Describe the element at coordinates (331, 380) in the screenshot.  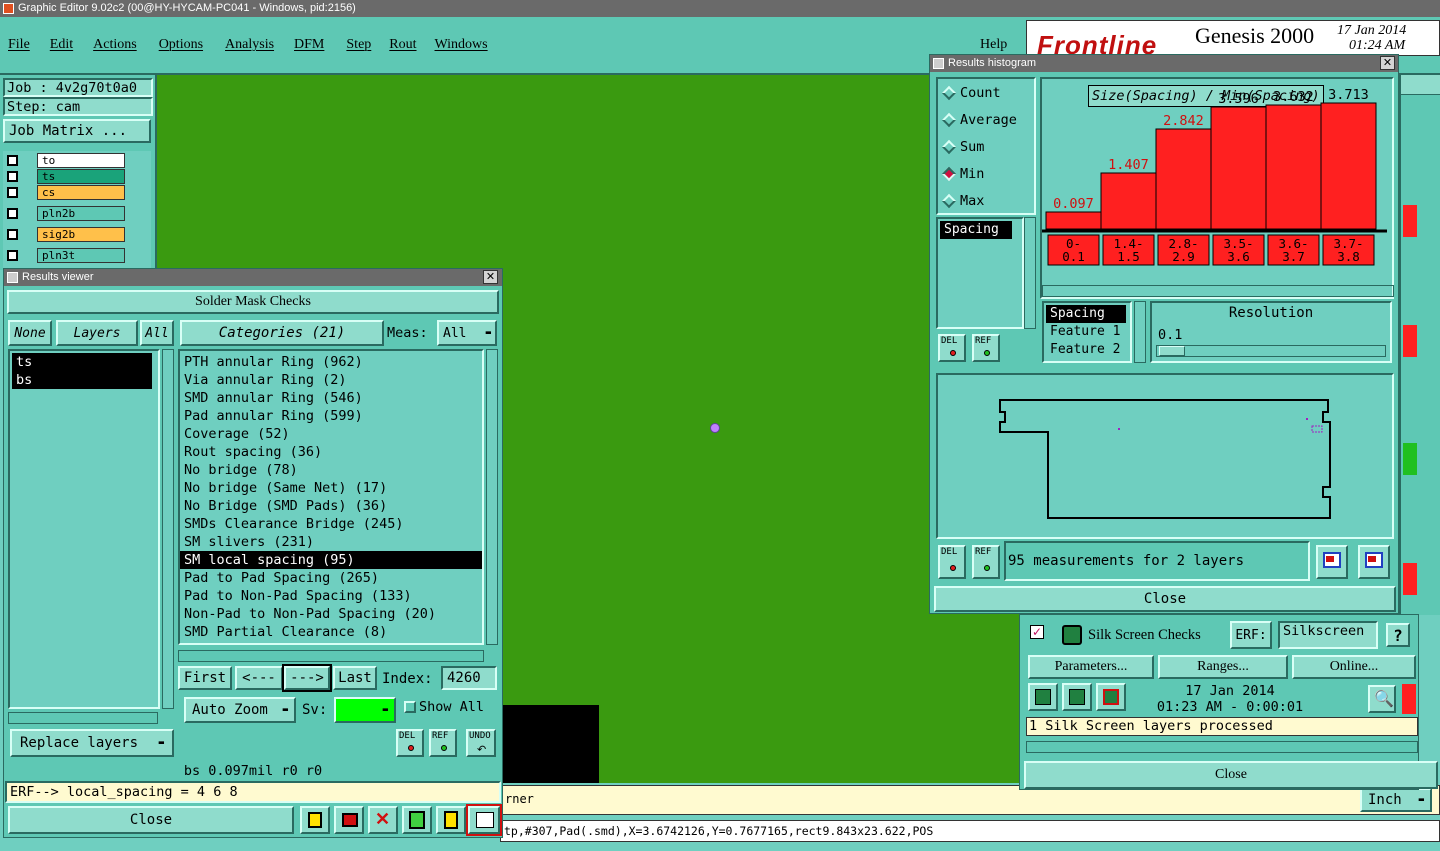
I see `category-item: Via annular Ring (2)` at that location.